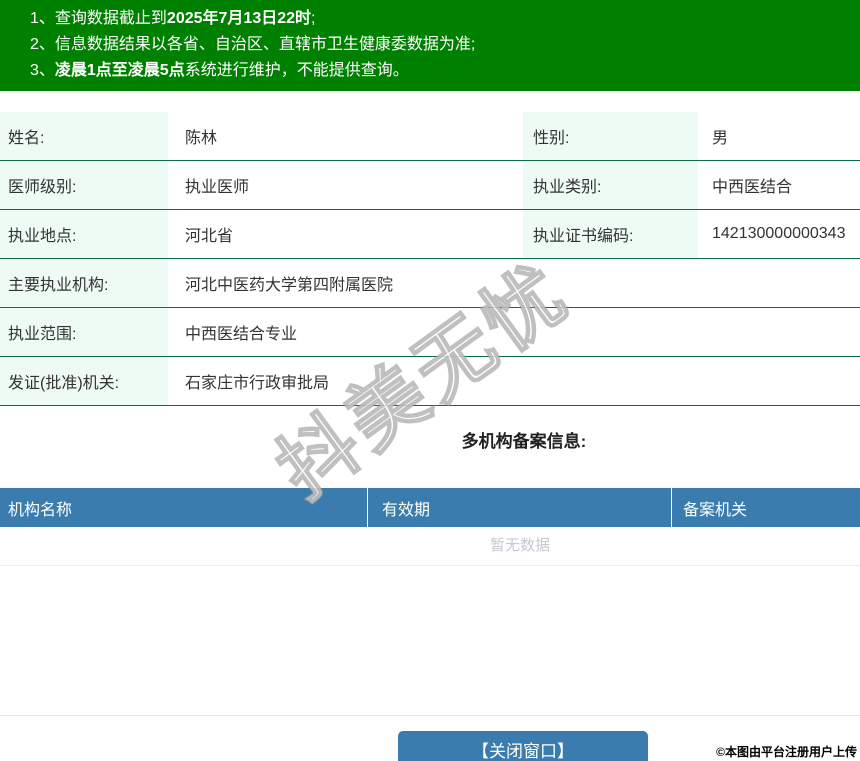  Describe the element at coordinates (720, 138) in the screenshot. I see `gender-value: 男` at that location.